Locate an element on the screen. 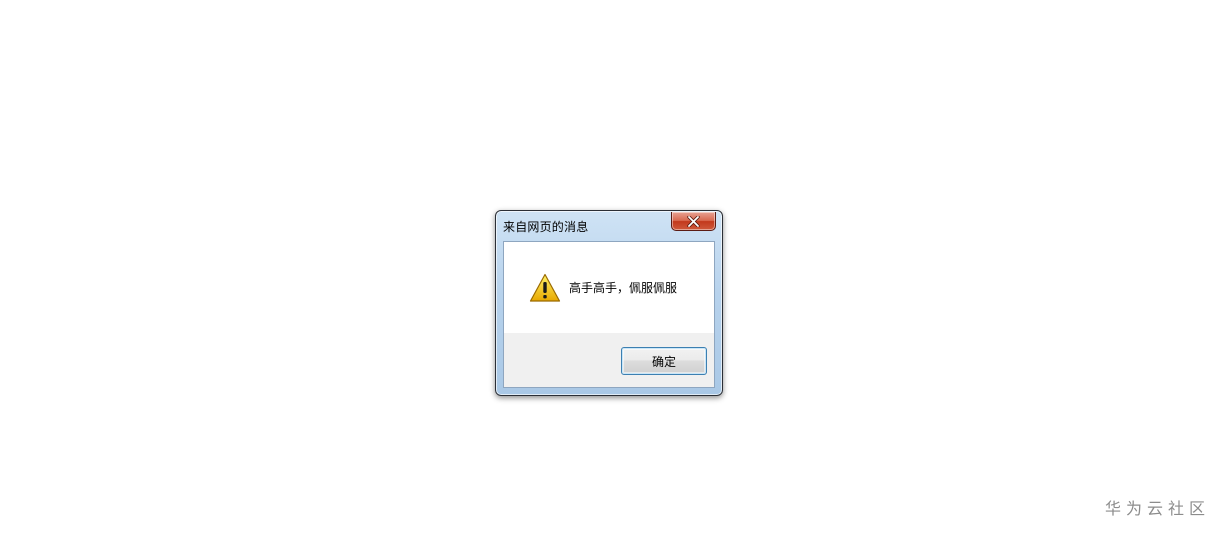 This screenshot has height=535, width=1222. warning-icon is located at coordinates (545, 287).